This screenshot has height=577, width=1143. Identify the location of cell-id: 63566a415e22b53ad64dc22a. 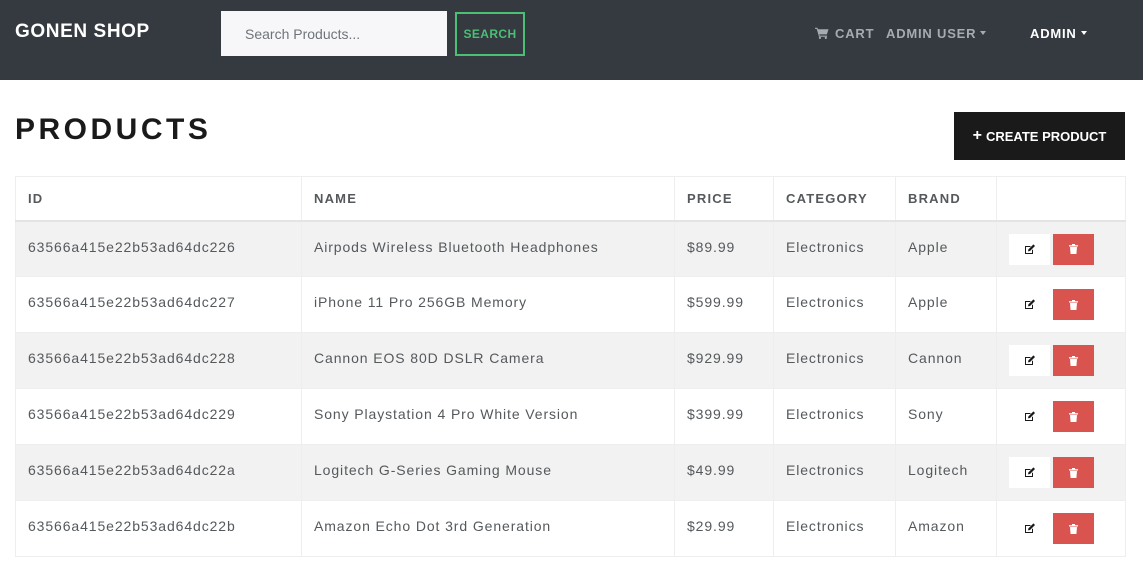
(158, 472).